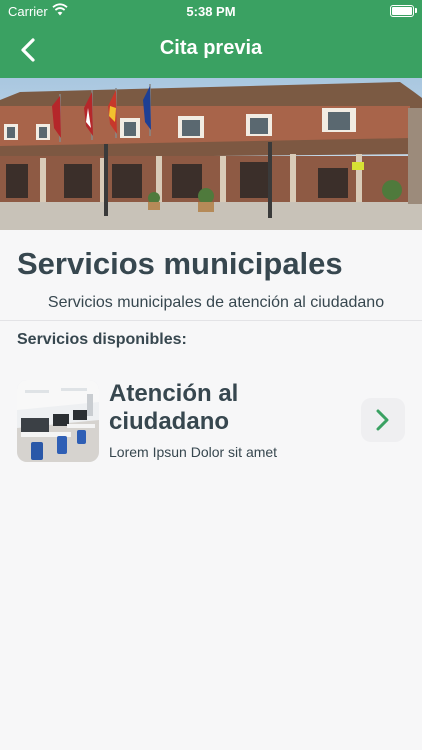 This screenshot has height=750, width=422. What do you see at coordinates (193, 452) in the screenshot?
I see `service-description: Lorem Ipsun Dolor sit amet` at bounding box center [193, 452].